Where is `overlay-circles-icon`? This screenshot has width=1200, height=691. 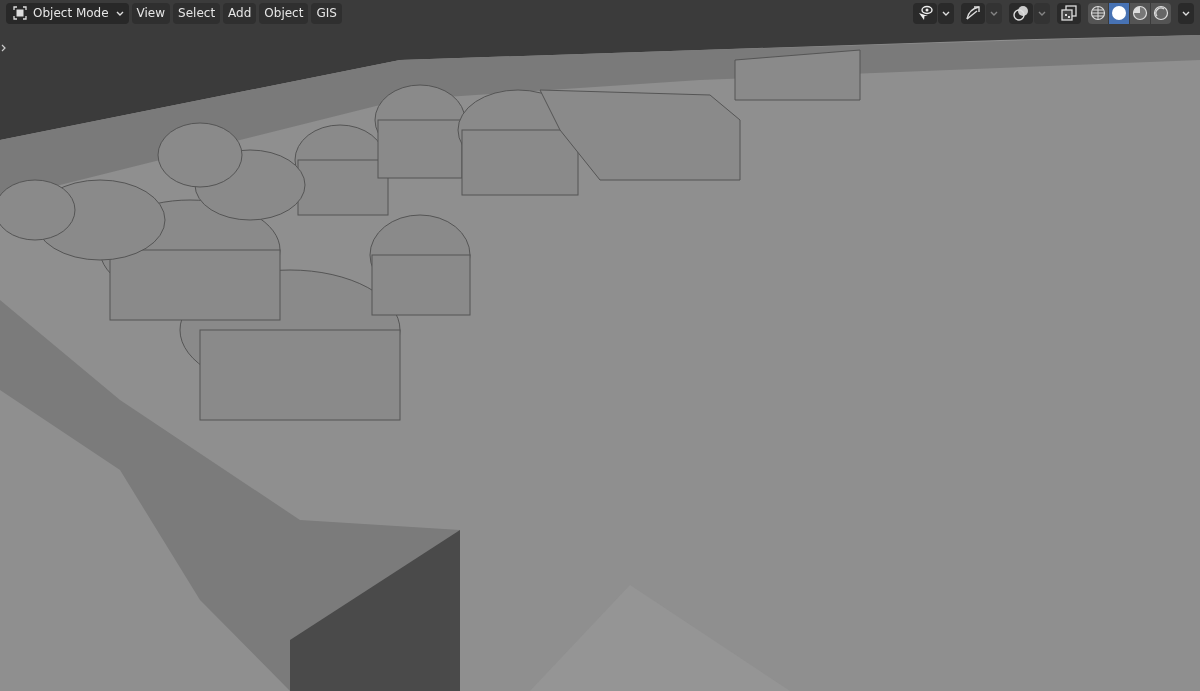 overlay-circles-icon is located at coordinates (1021, 13).